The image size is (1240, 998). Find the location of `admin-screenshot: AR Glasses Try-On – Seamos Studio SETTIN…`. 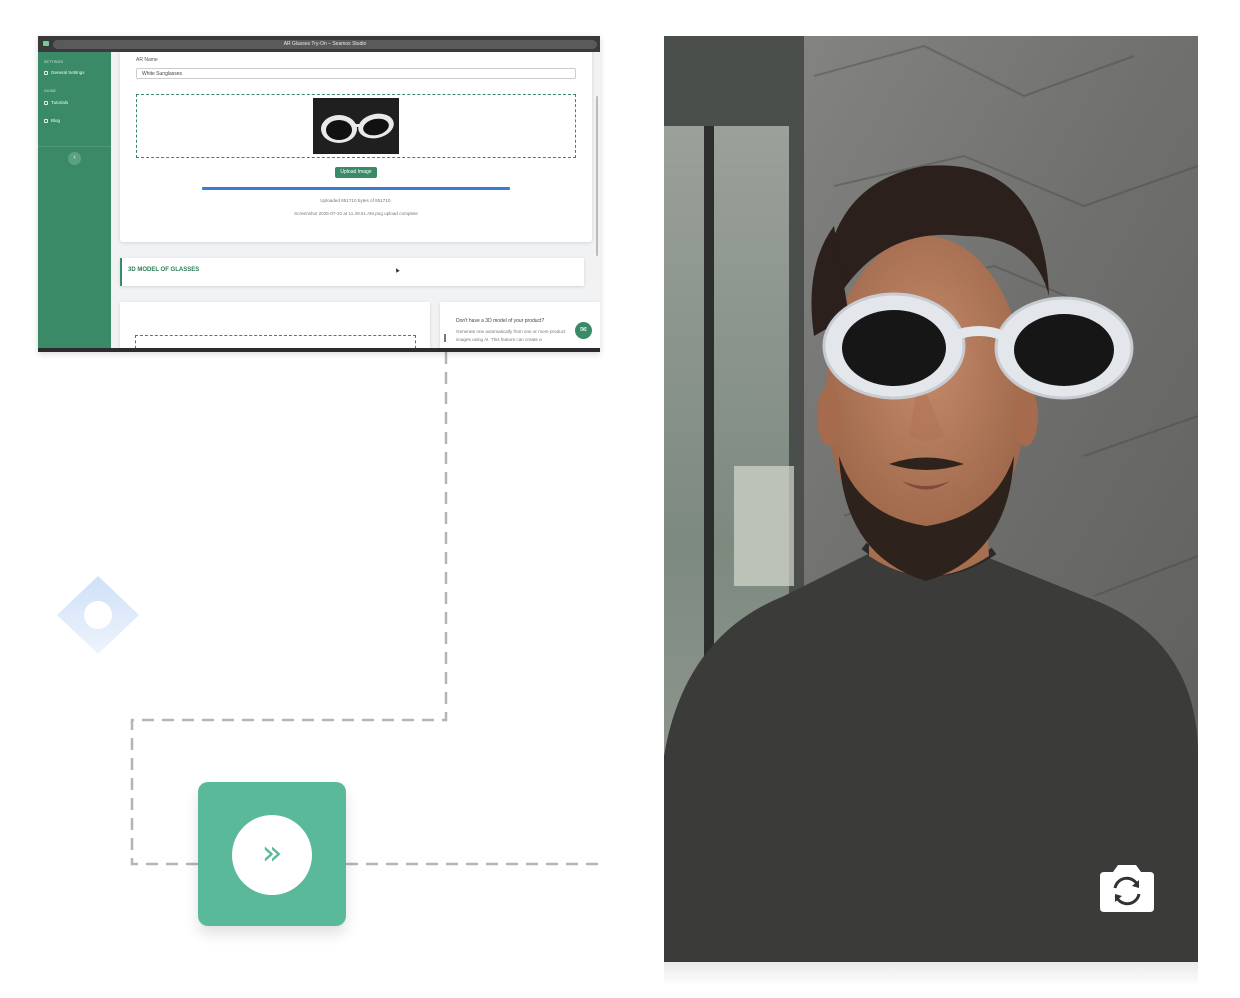

admin-screenshot: AR Glasses Try-On – Seamos Studio SETTIN… is located at coordinates (319, 194).